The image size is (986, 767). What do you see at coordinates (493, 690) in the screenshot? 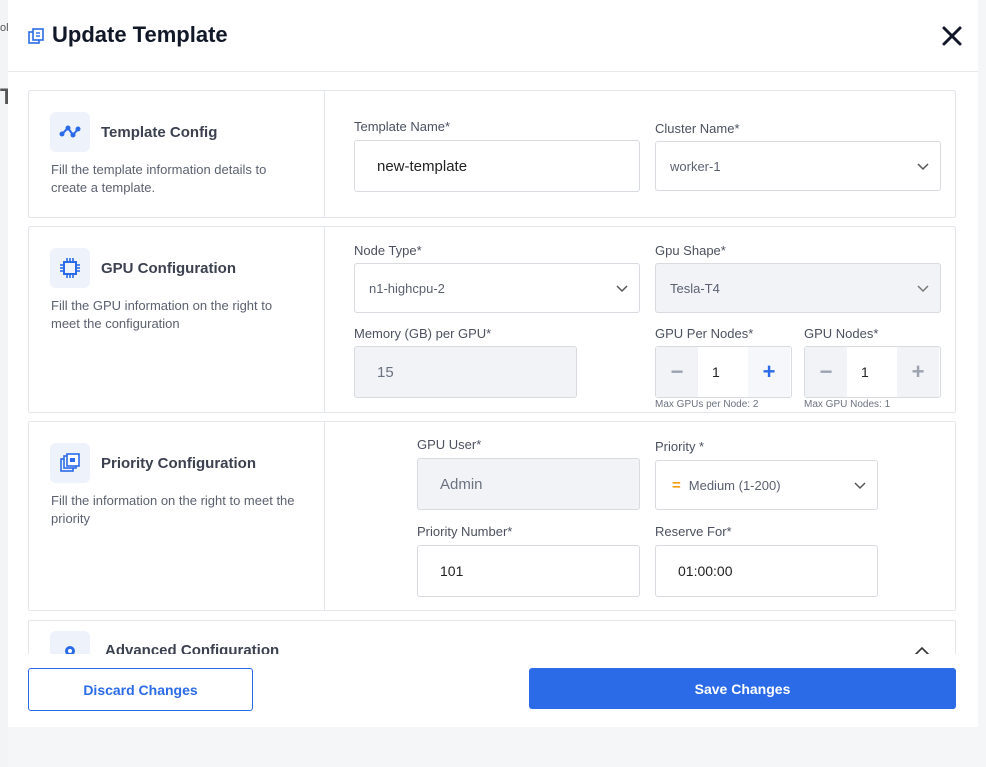
I see `modal-footer: Discard Changes Save Changes` at bounding box center [493, 690].